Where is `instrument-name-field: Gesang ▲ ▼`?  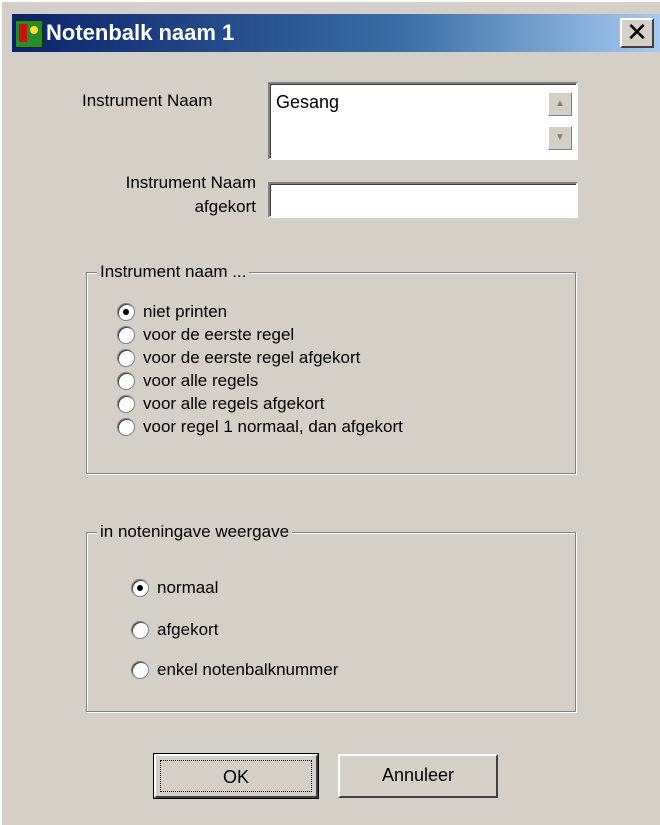 instrument-name-field: Gesang ▲ ▼ is located at coordinates (423, 121).